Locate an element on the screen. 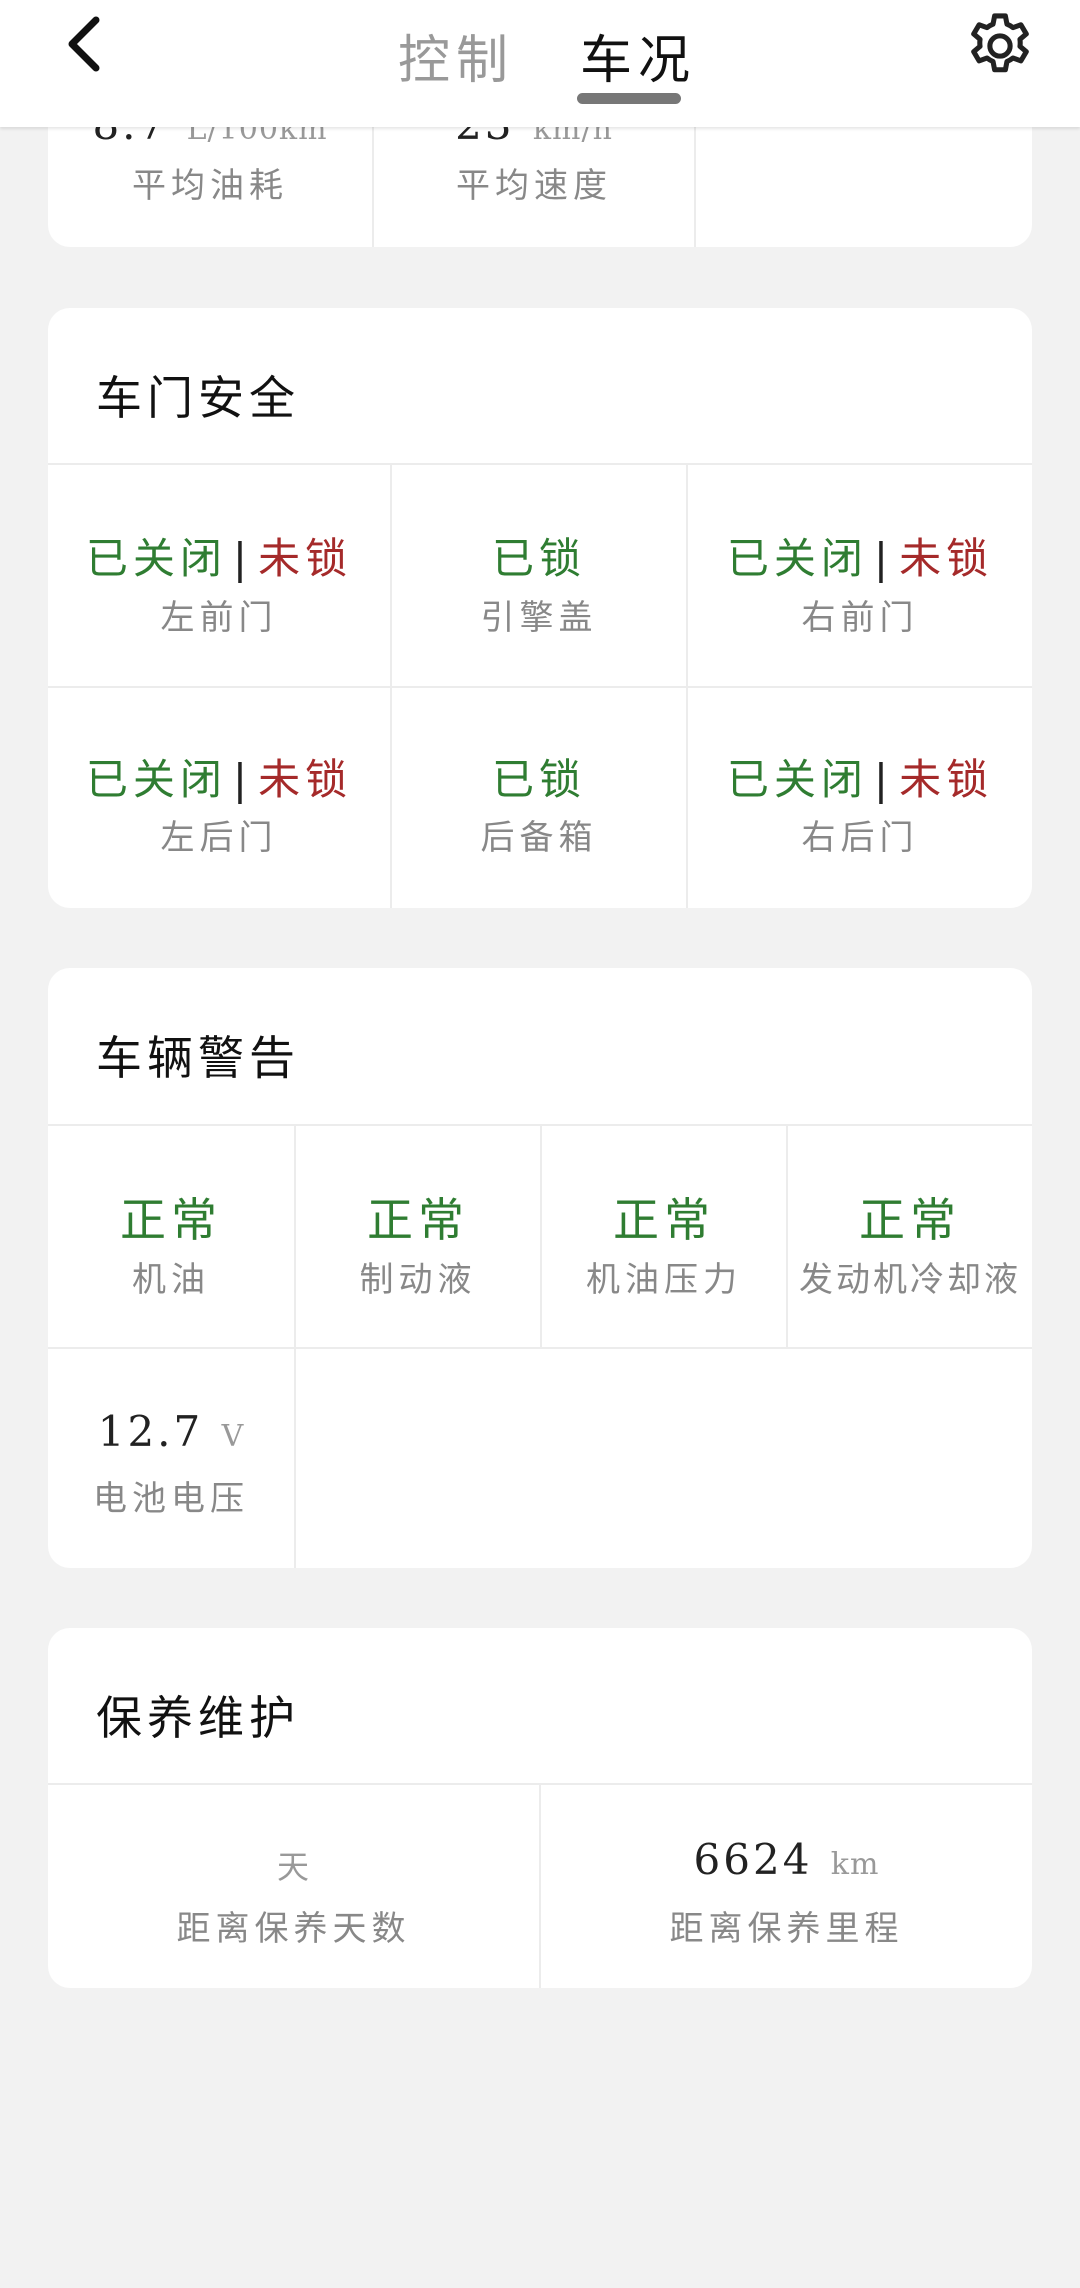 This screenshot has height=2288, width=1080. warning-brake-fluid: 正常 制动液 is located at coordinates (418, 1246).